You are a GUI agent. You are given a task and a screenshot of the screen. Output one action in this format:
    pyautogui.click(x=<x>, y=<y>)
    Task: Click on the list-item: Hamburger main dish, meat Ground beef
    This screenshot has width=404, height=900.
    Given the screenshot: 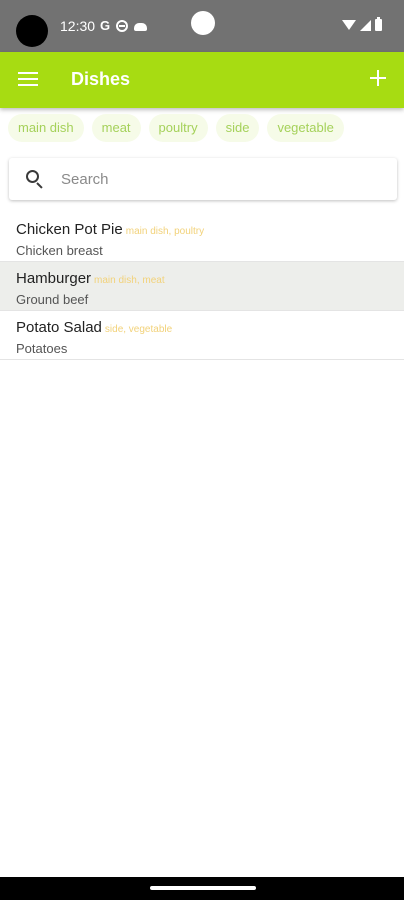 What is the action you would take?
    pyautogui.click(x=202, y=286)
    